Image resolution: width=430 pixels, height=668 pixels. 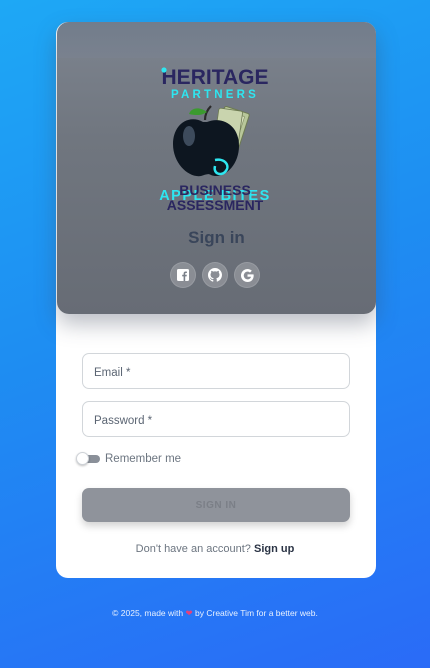 I want to click on facebook-login-button, so click(x=183, y=275).